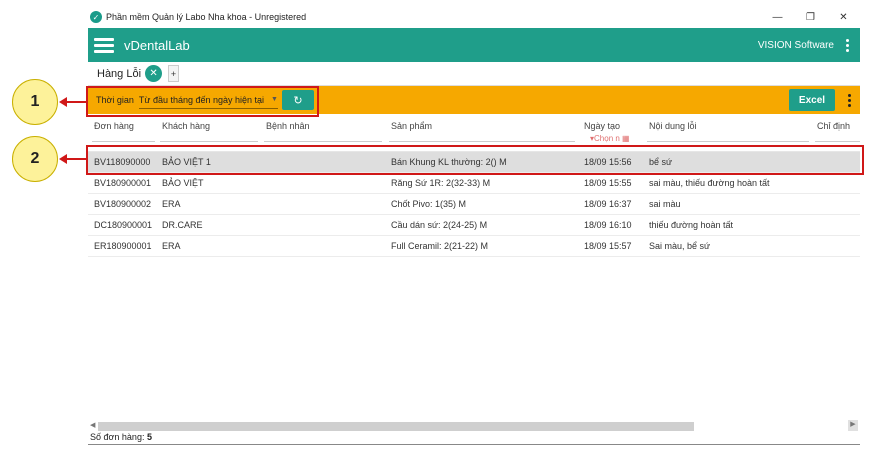  Describe the element at coordinates (608, 225) in the screenshot. I see `cell-created: 18/09 16:10` at that location.